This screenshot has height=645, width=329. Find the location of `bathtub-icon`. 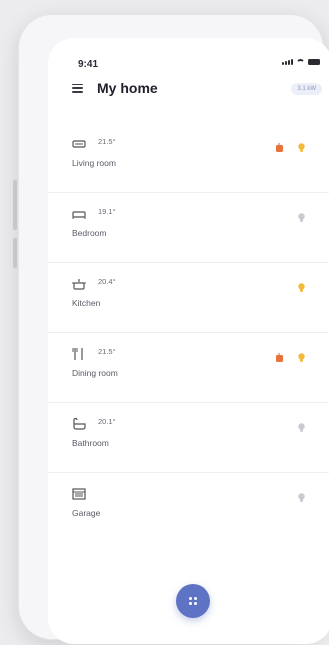

bathtub-icon is located at coordinates (79, 423).